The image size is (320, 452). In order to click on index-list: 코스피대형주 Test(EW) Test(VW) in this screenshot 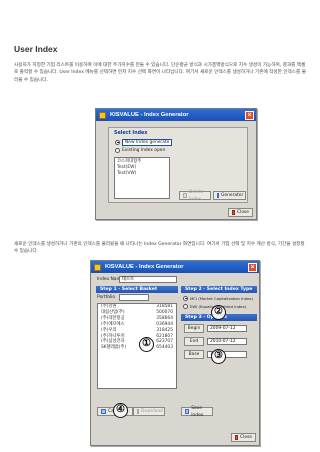, I will do `click(142, 178)`.